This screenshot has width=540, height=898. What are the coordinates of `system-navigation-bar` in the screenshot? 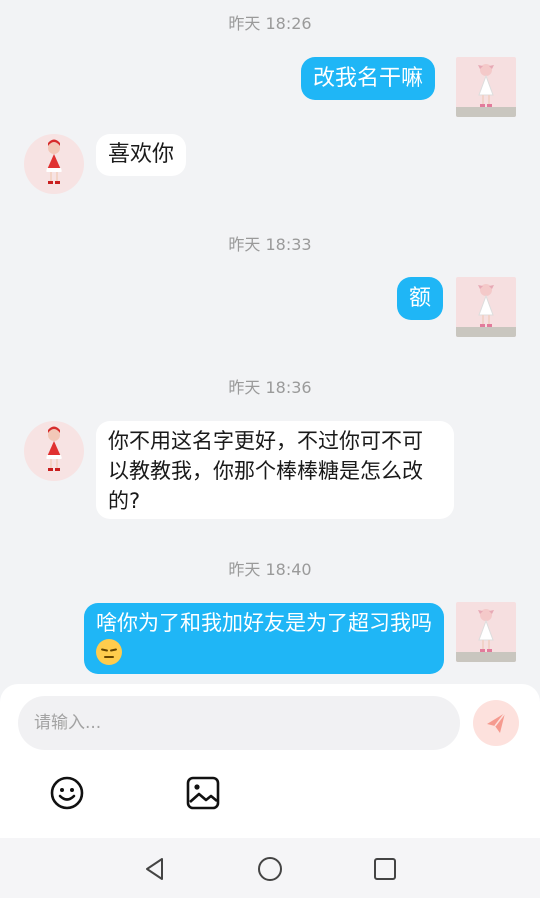 It's located at (270, 868).